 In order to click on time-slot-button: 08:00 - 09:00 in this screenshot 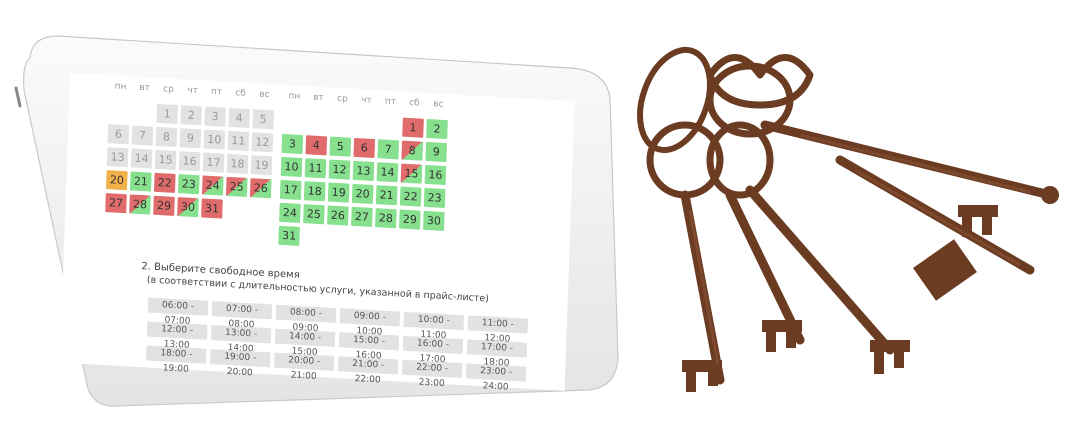, I will do `click(306, 319)`.